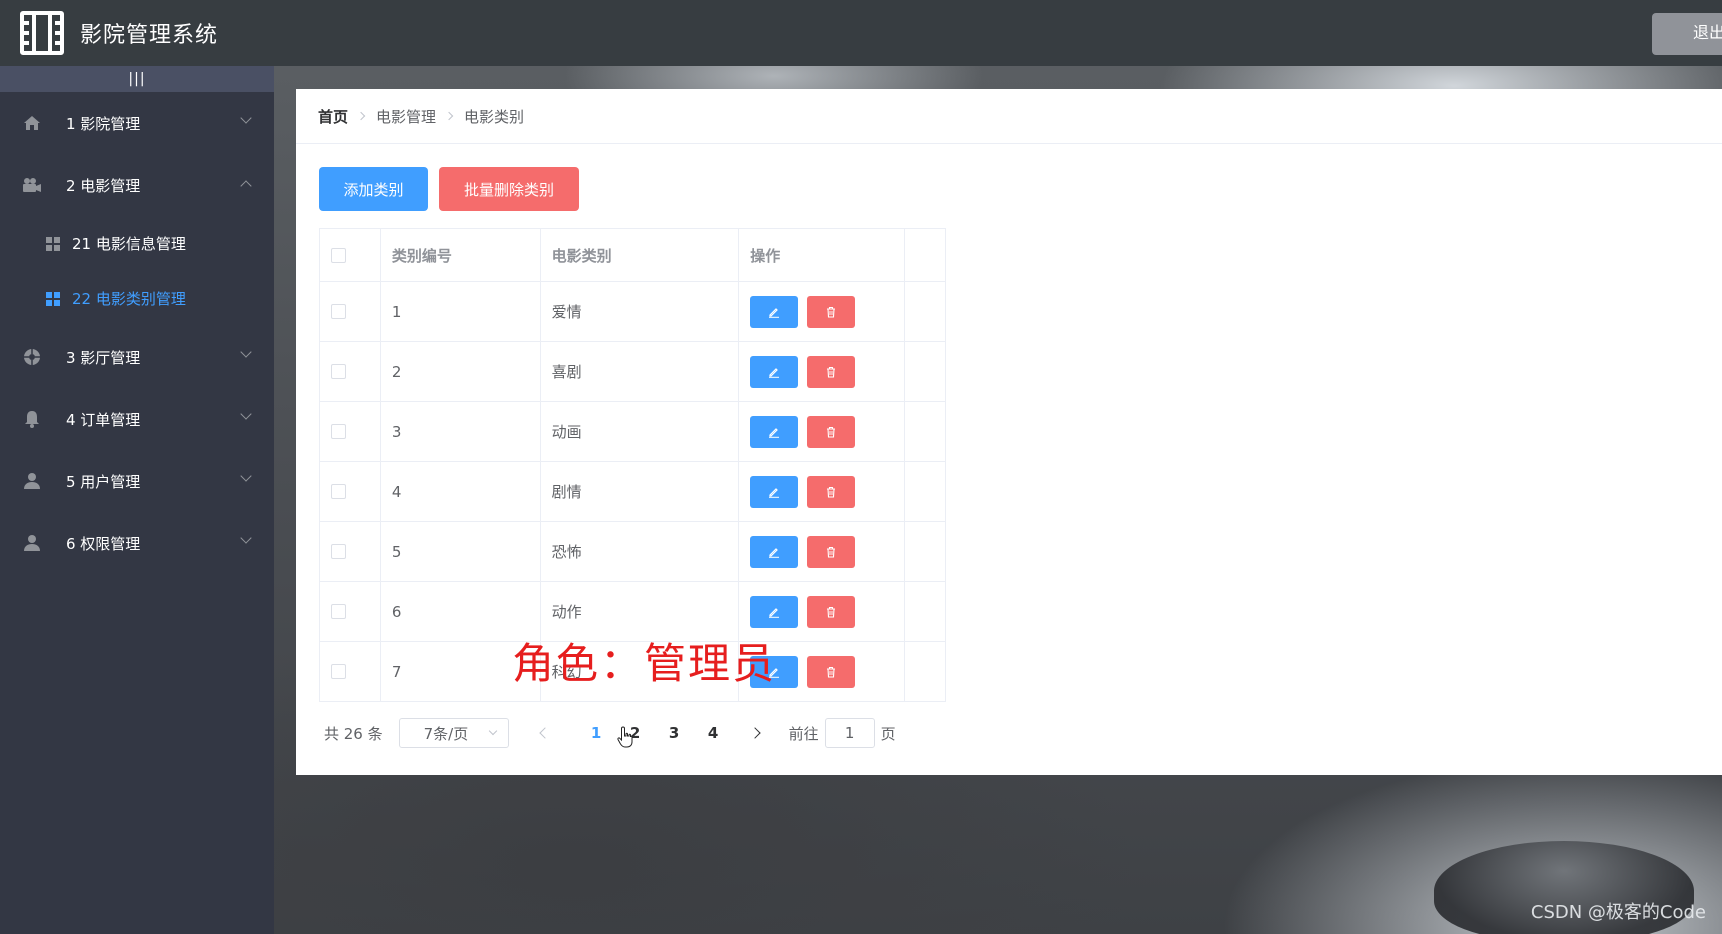 The width and height of the screenshot is (1722, 934). Describe the element at coordinates (640, 255) in the screenshot. I see `column-header-name: 电影类别` at that location.